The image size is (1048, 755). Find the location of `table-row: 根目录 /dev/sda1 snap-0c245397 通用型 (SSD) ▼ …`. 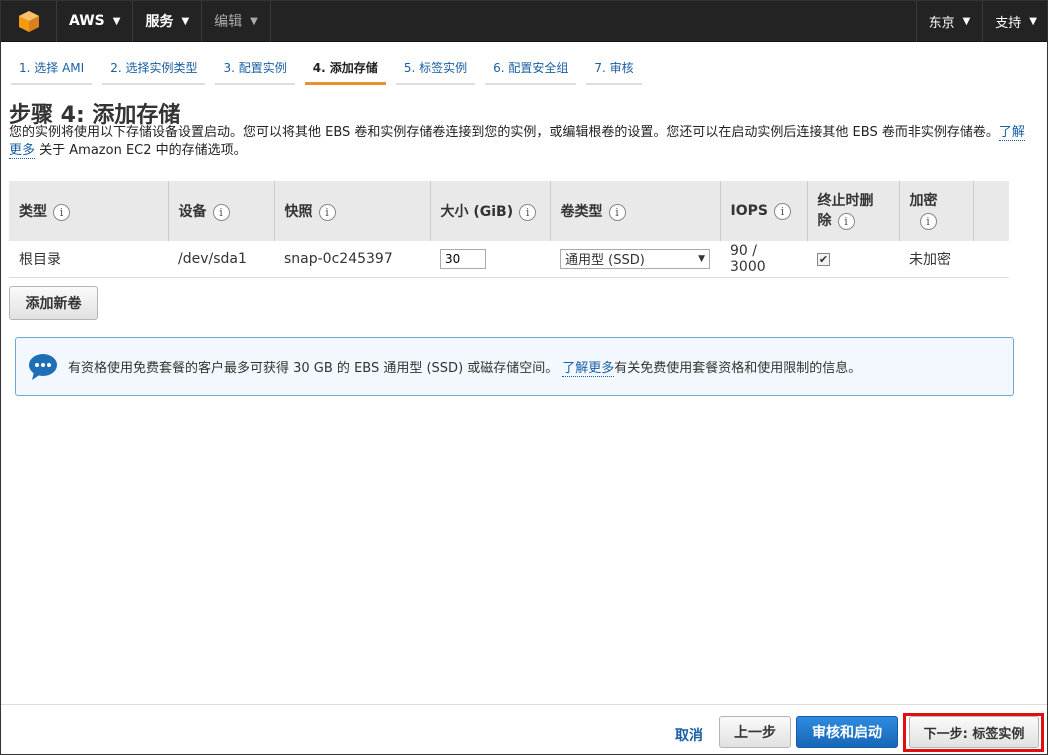

table-row: 根目录 /dev/sda1 snap-0c245397 通用型 (SSD) ▼ … is located at coordinates (509, 259).